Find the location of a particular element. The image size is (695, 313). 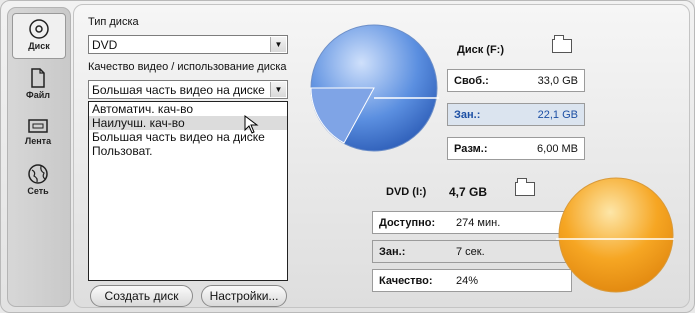

sidebar-item-network: Сеть is located at coordinates (38, 181).